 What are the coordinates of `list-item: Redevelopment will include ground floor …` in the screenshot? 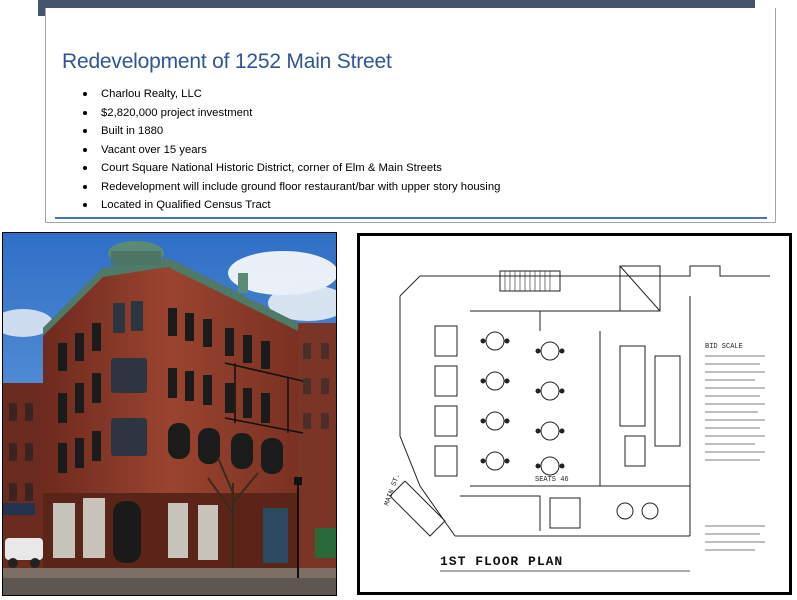 It's located at (290, 187).